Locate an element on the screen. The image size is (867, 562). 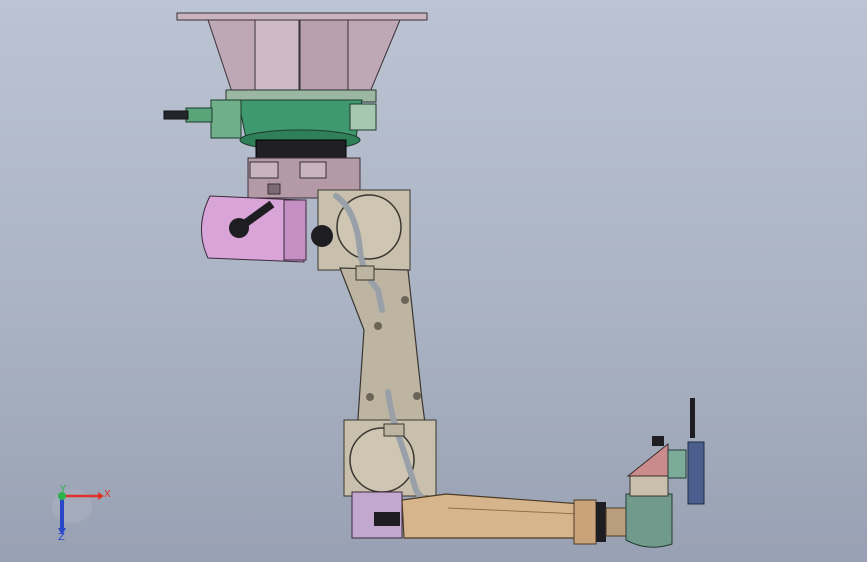
ceiling-mount is located at coordinates (302, 52).